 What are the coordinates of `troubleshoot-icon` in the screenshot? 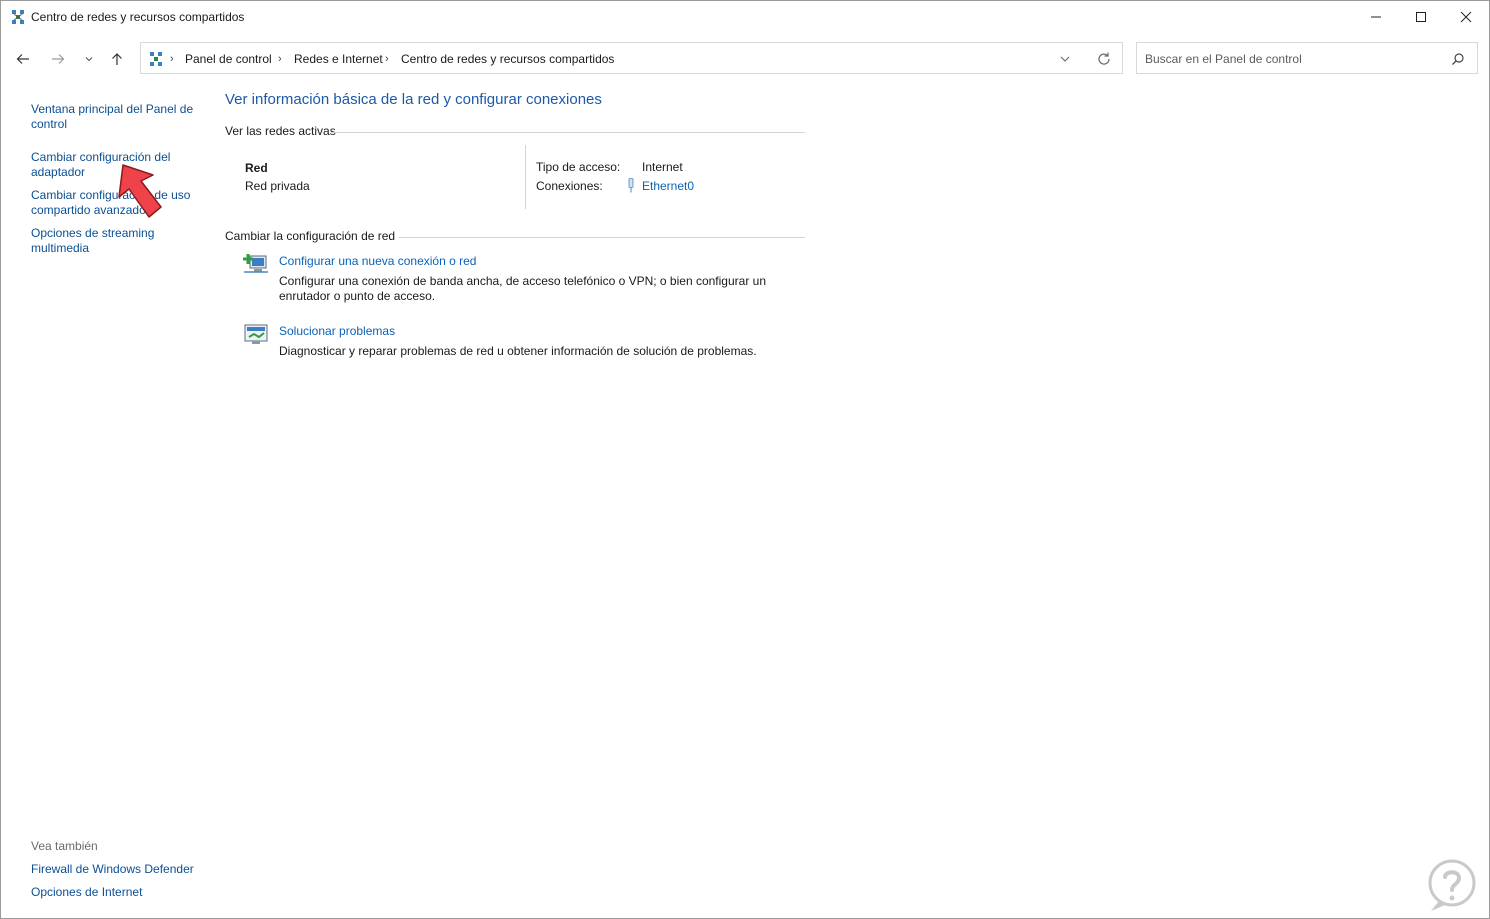 It's located at (256, 334).